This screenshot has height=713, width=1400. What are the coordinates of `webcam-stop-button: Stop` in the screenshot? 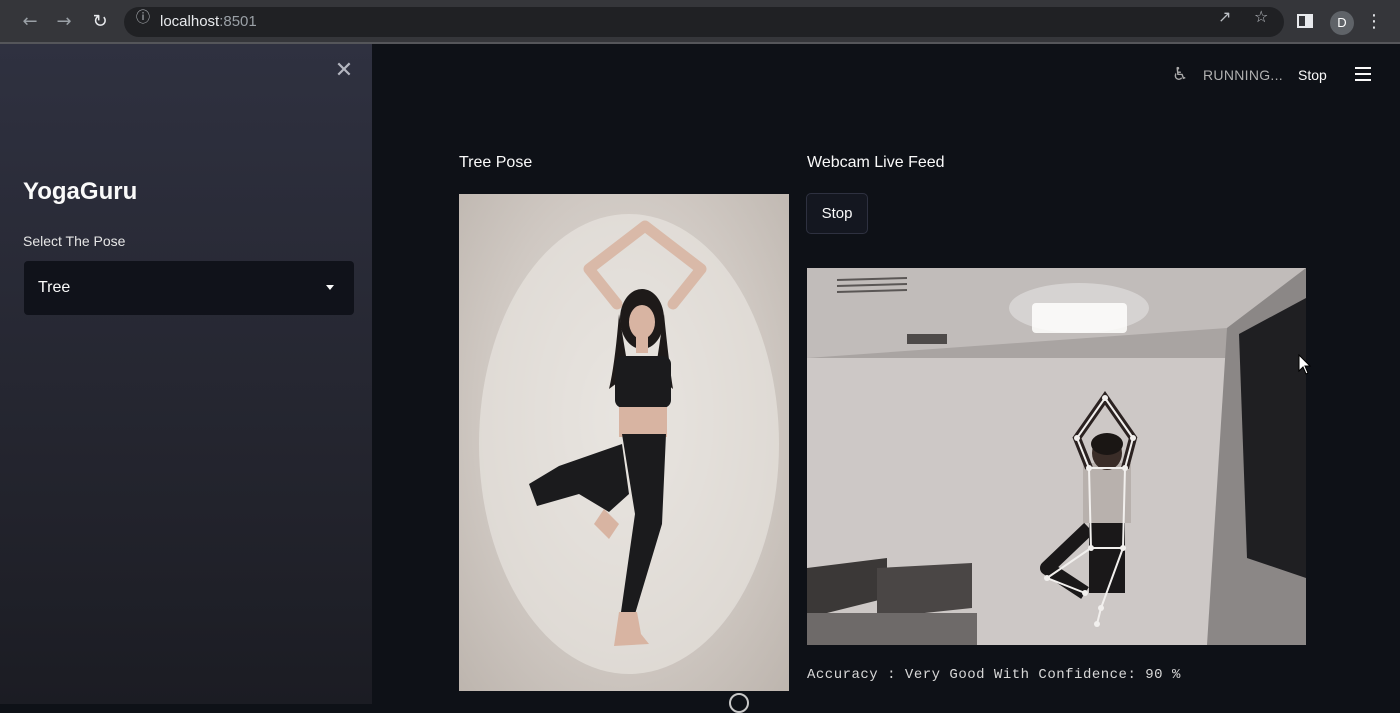 It's located at (837, 213).